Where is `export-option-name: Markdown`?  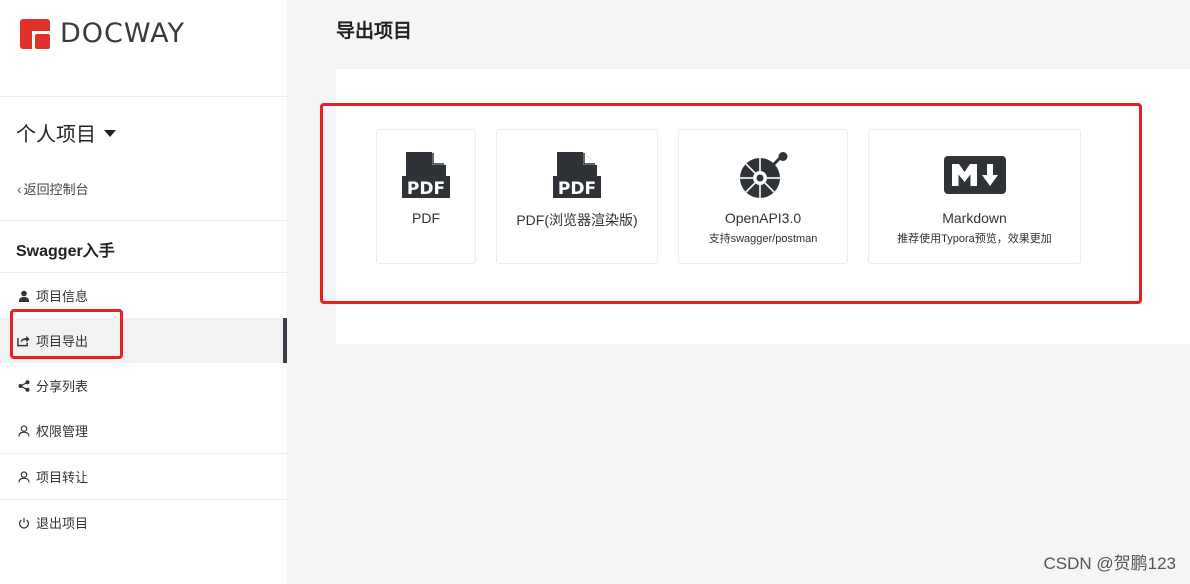
export-option-name: Markdown is located at coordinates (974, 218).